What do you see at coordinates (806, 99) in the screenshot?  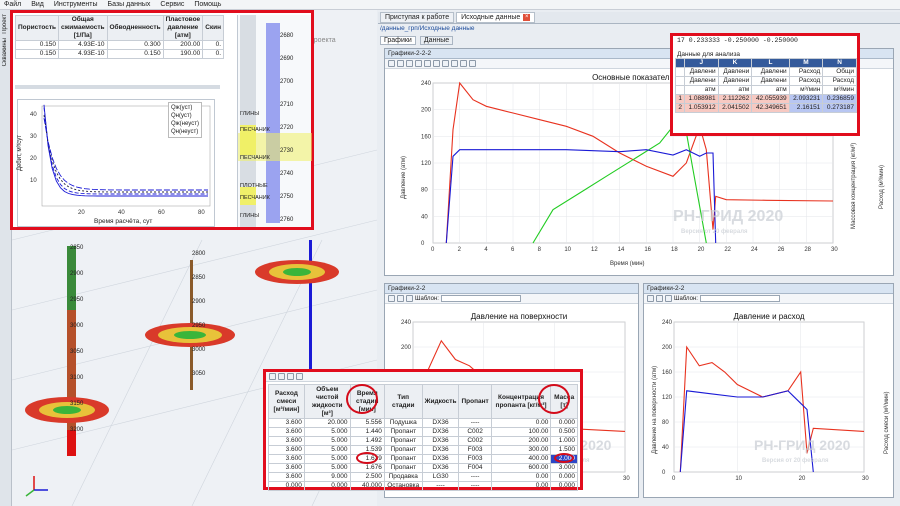 I see `cell: 2.093231` at bounding box center [806, 99].